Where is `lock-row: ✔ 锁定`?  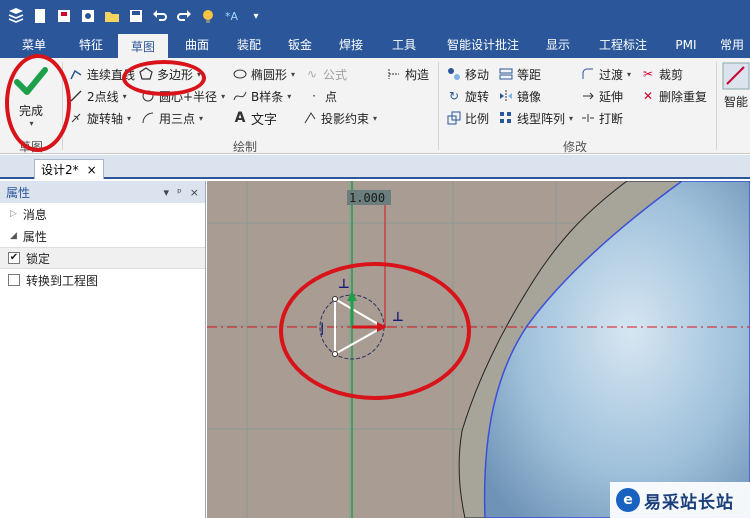
lock-row: ✔ 锁定 is located at coordinates (102, 258).